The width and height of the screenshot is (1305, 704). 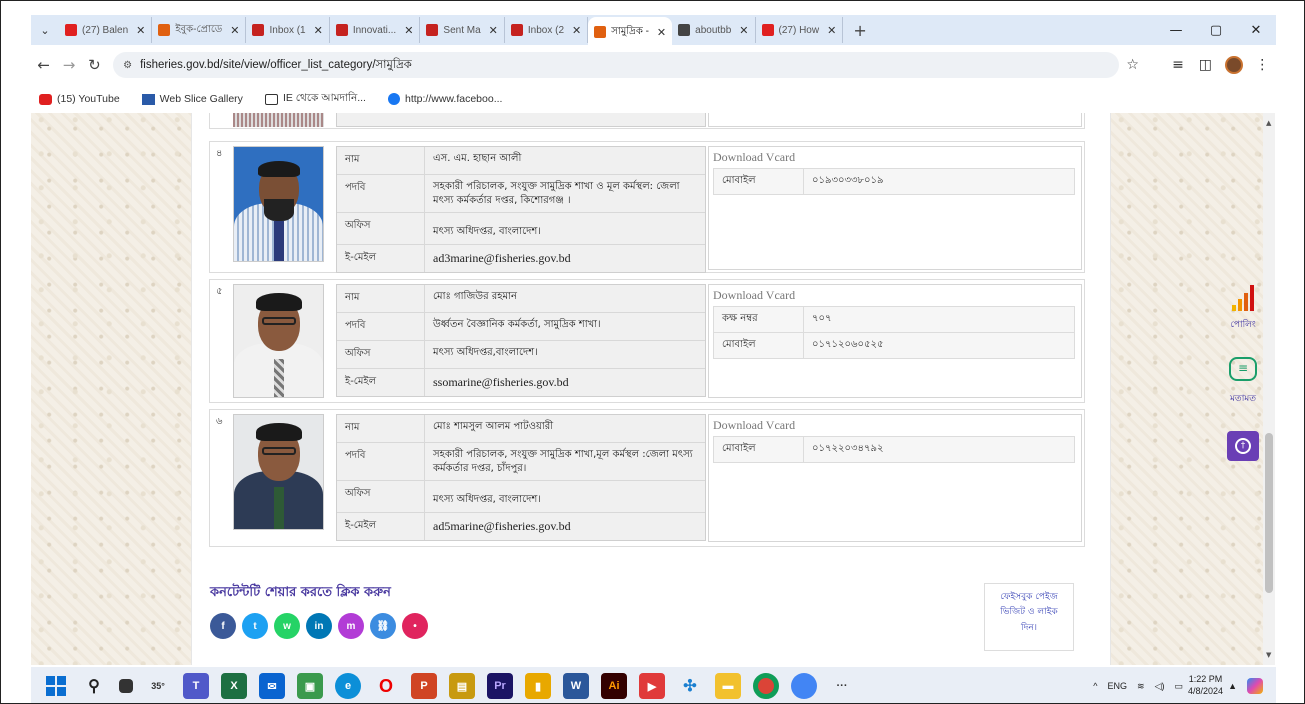 I want to click on info-value: এস. এম. হাছান আলী, so click(x=477, y=158).